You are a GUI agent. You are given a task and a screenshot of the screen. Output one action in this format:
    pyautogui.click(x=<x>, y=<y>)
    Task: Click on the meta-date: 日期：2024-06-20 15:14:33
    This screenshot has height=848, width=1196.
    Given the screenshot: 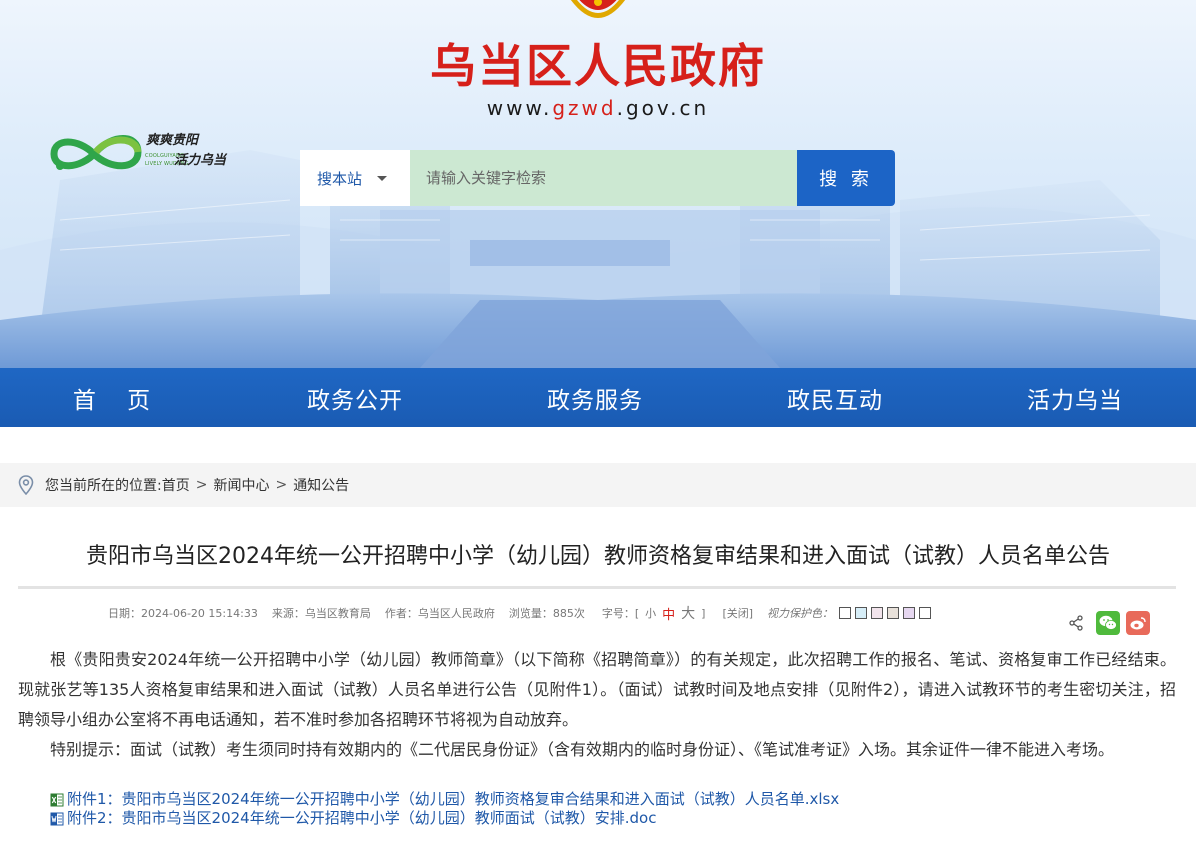 What is the action you would take?
    pyautogui.click(x=183, y=613)
    